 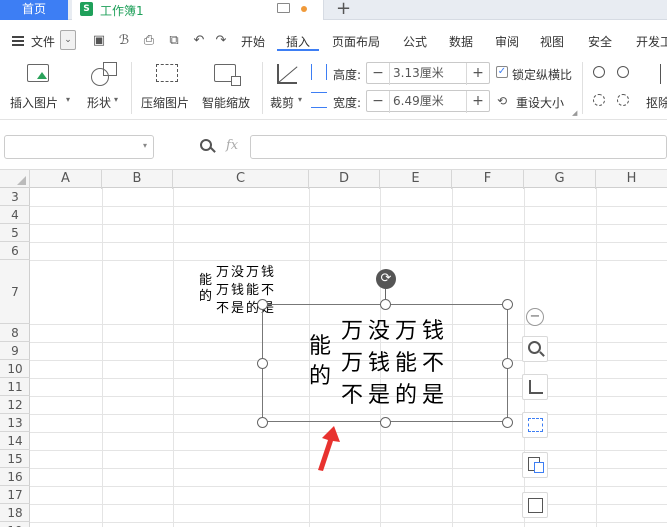 What do you see at coordinates (416, 179) in the screenshot?
I see `column-header-e: E` at bounding box center [416, 179].